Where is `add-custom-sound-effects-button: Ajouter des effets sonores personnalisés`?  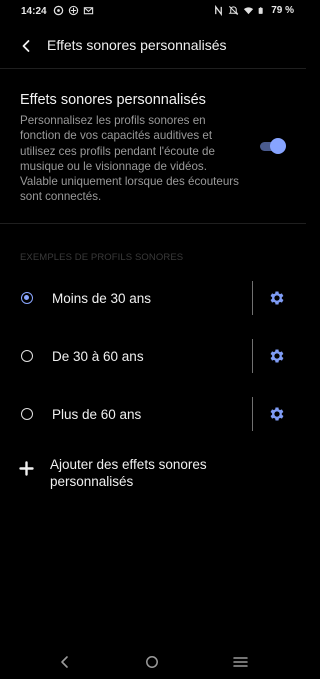
add-custom-sound-effects-button: Ajouter des effets sonores personnalisés is located at coordinates (153, 474).